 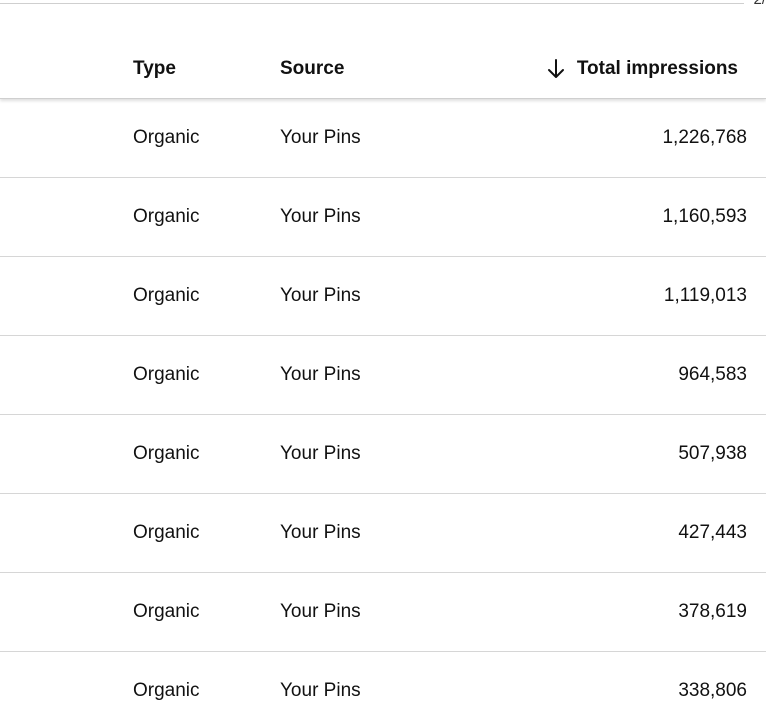 I want to click on table-row: Organic Your Pins 378,619, so click(x=383, y=612).